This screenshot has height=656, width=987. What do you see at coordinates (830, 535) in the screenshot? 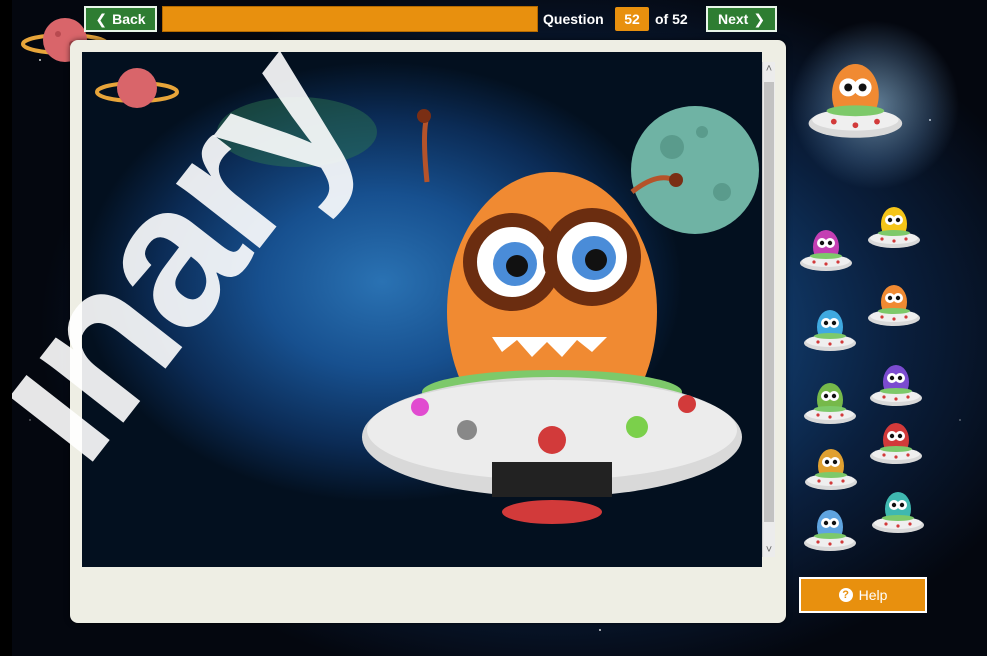
I see `alien-blue-small-icon` at bounding box center [830, 535].